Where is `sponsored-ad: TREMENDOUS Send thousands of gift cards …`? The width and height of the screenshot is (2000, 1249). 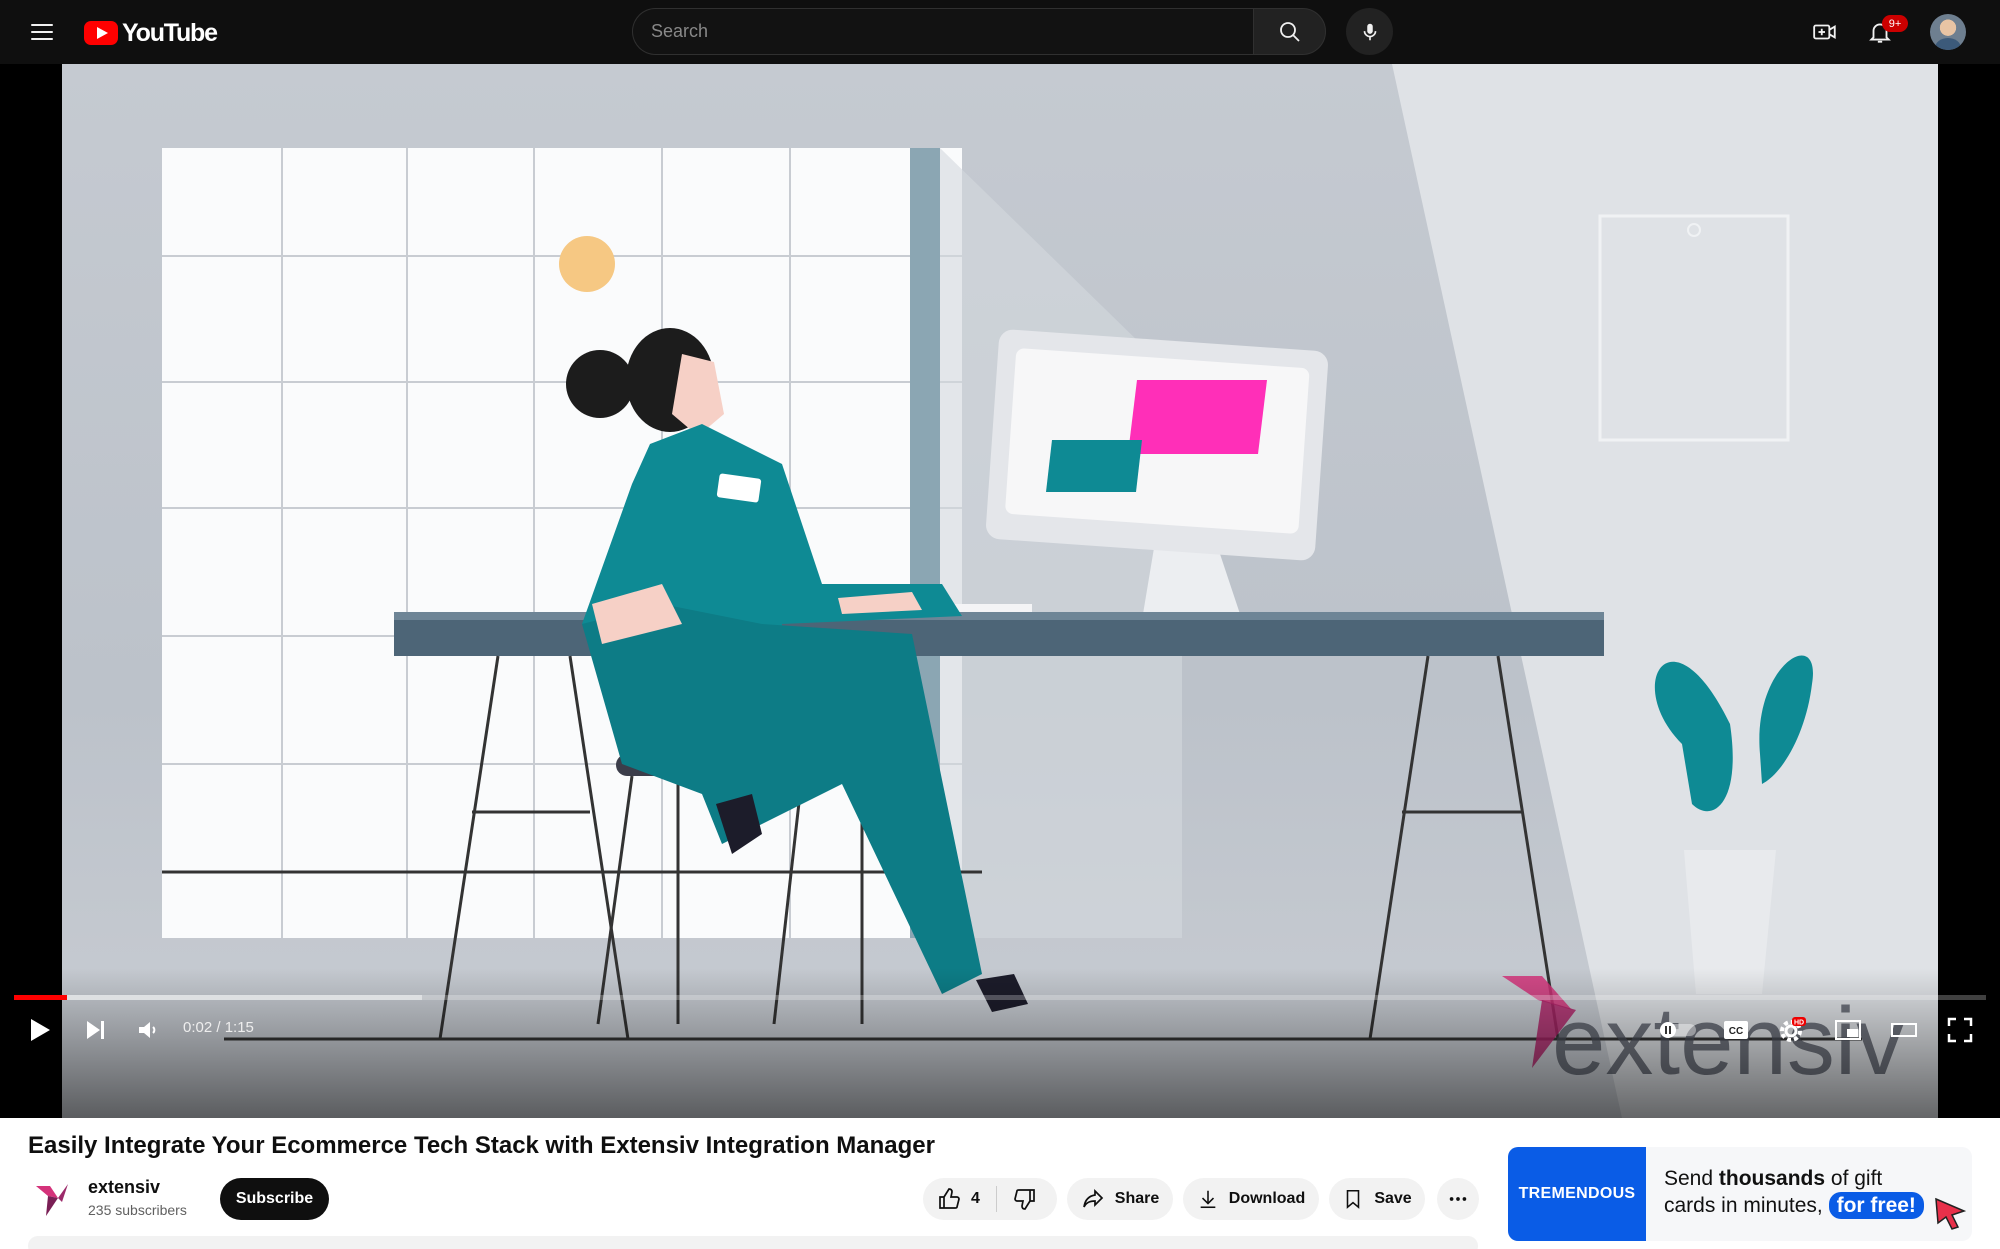 sponsored-ad: TREMENDOUS Send thousands of gift cards … is located at coordinates (1740, 1194).